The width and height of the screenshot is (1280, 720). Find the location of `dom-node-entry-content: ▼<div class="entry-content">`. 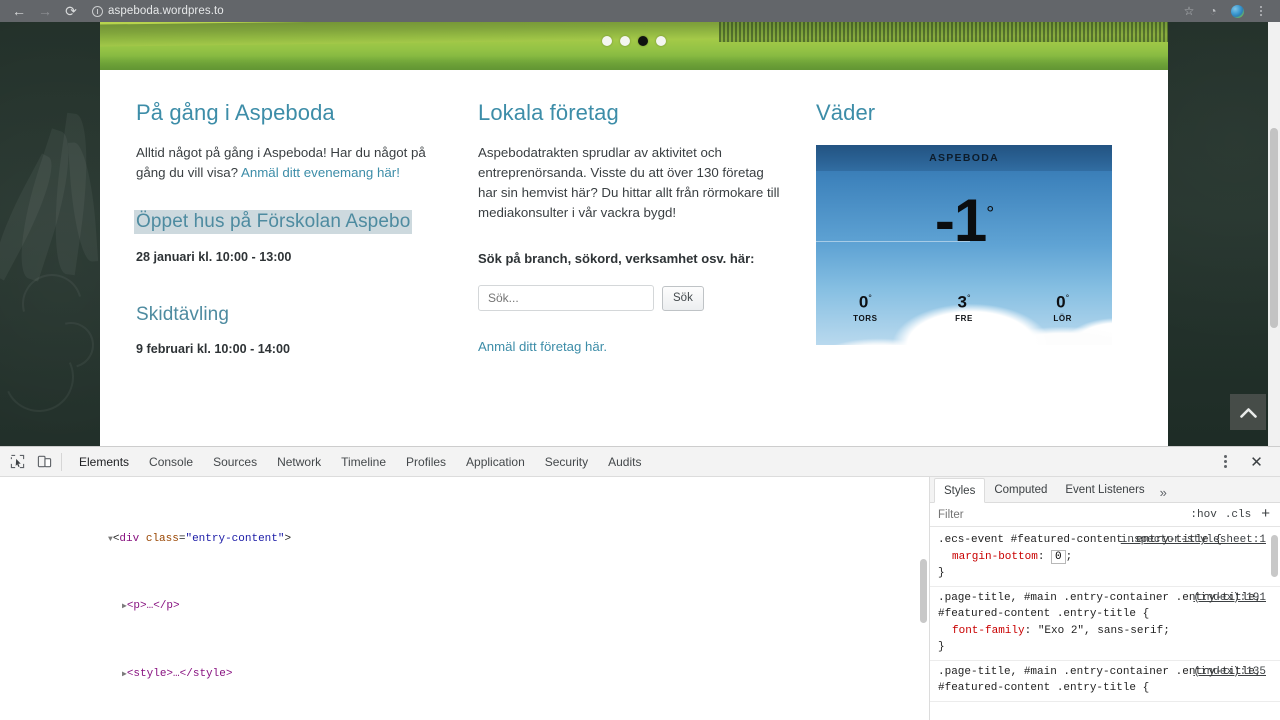

dom-node-entry-content: ▼<div class="entry-content"> is located at coordinates (464, 540).